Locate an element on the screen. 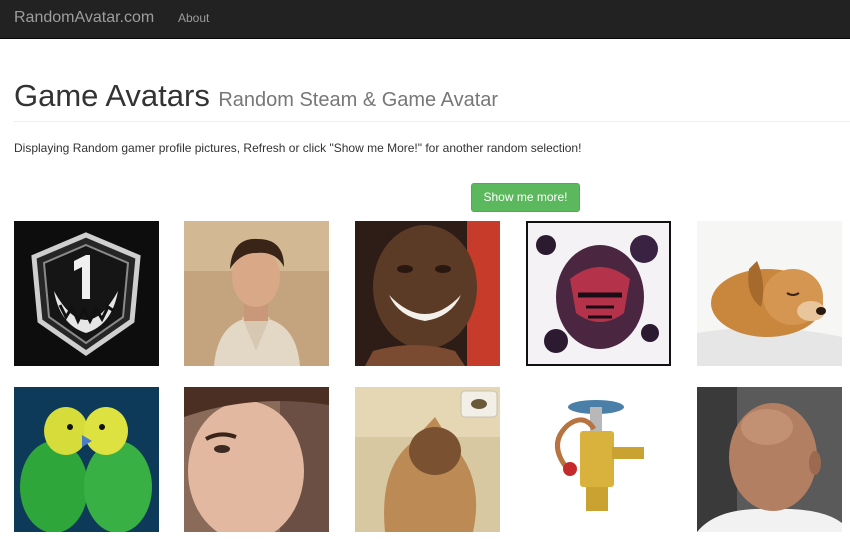 The height and width of the screenshot is (546, 850). page-title: Game Avatars is located at coordinates (112, 95).